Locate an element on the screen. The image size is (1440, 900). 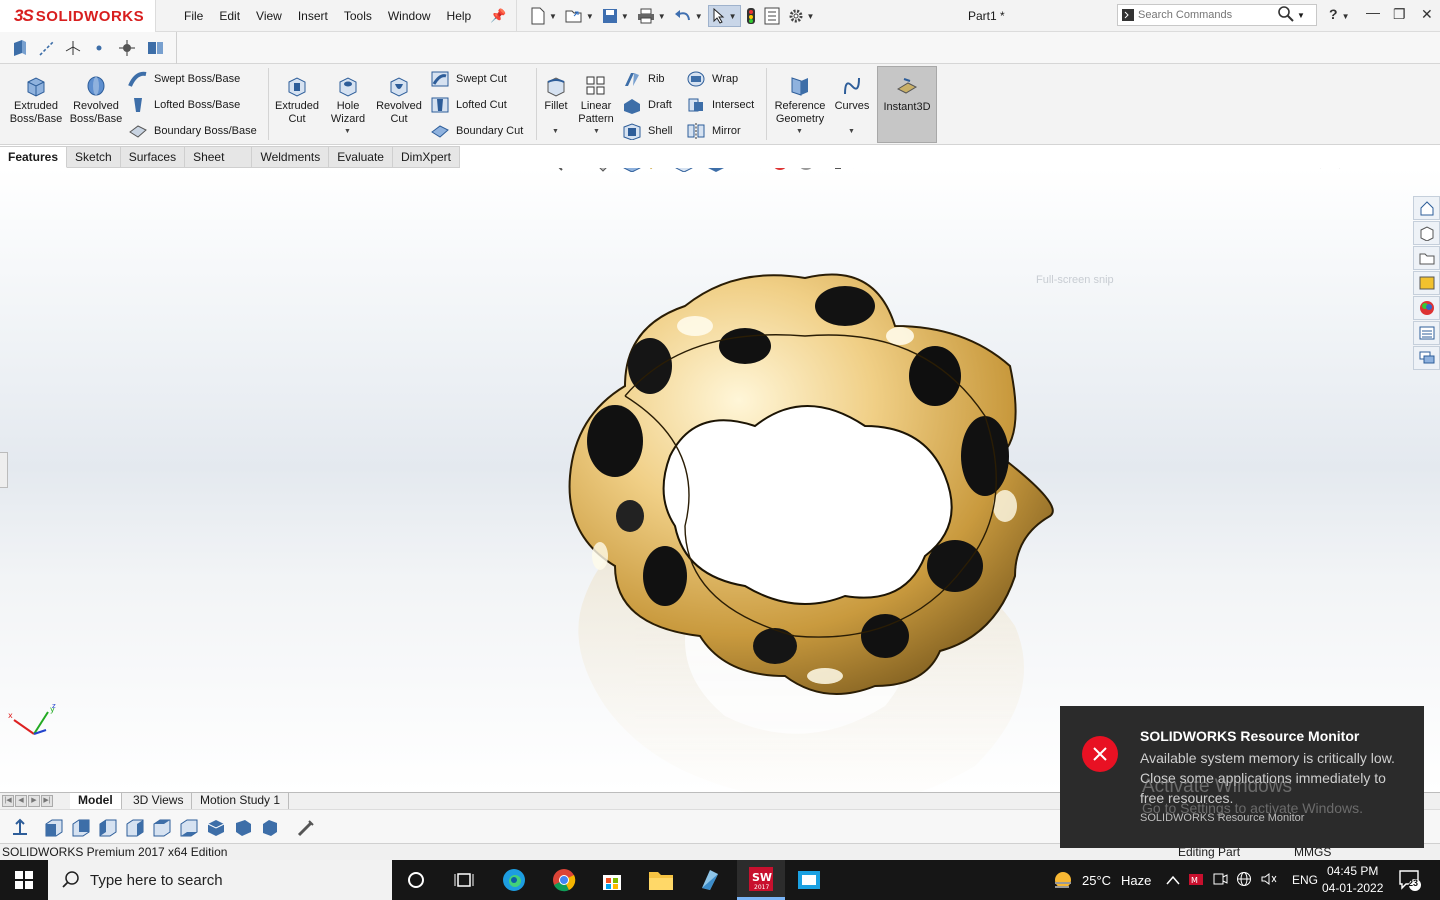
solidworks-app-button: SW 2017 is located at coordinates (761, 880).